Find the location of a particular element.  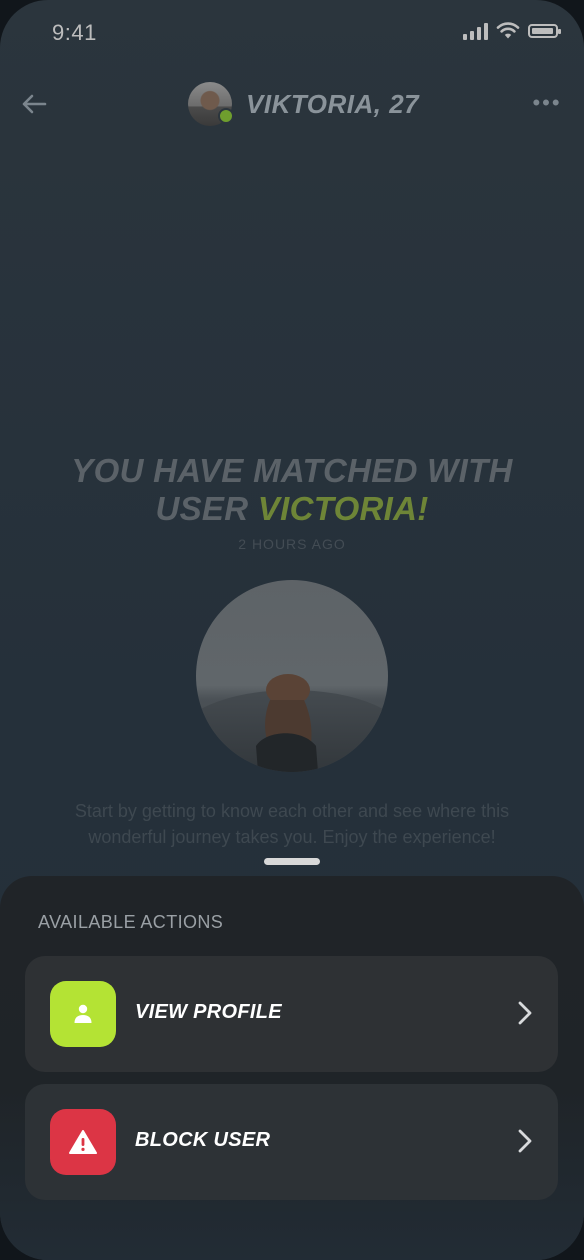

more-options-icon: ••• is located at coordinates (547, 103).